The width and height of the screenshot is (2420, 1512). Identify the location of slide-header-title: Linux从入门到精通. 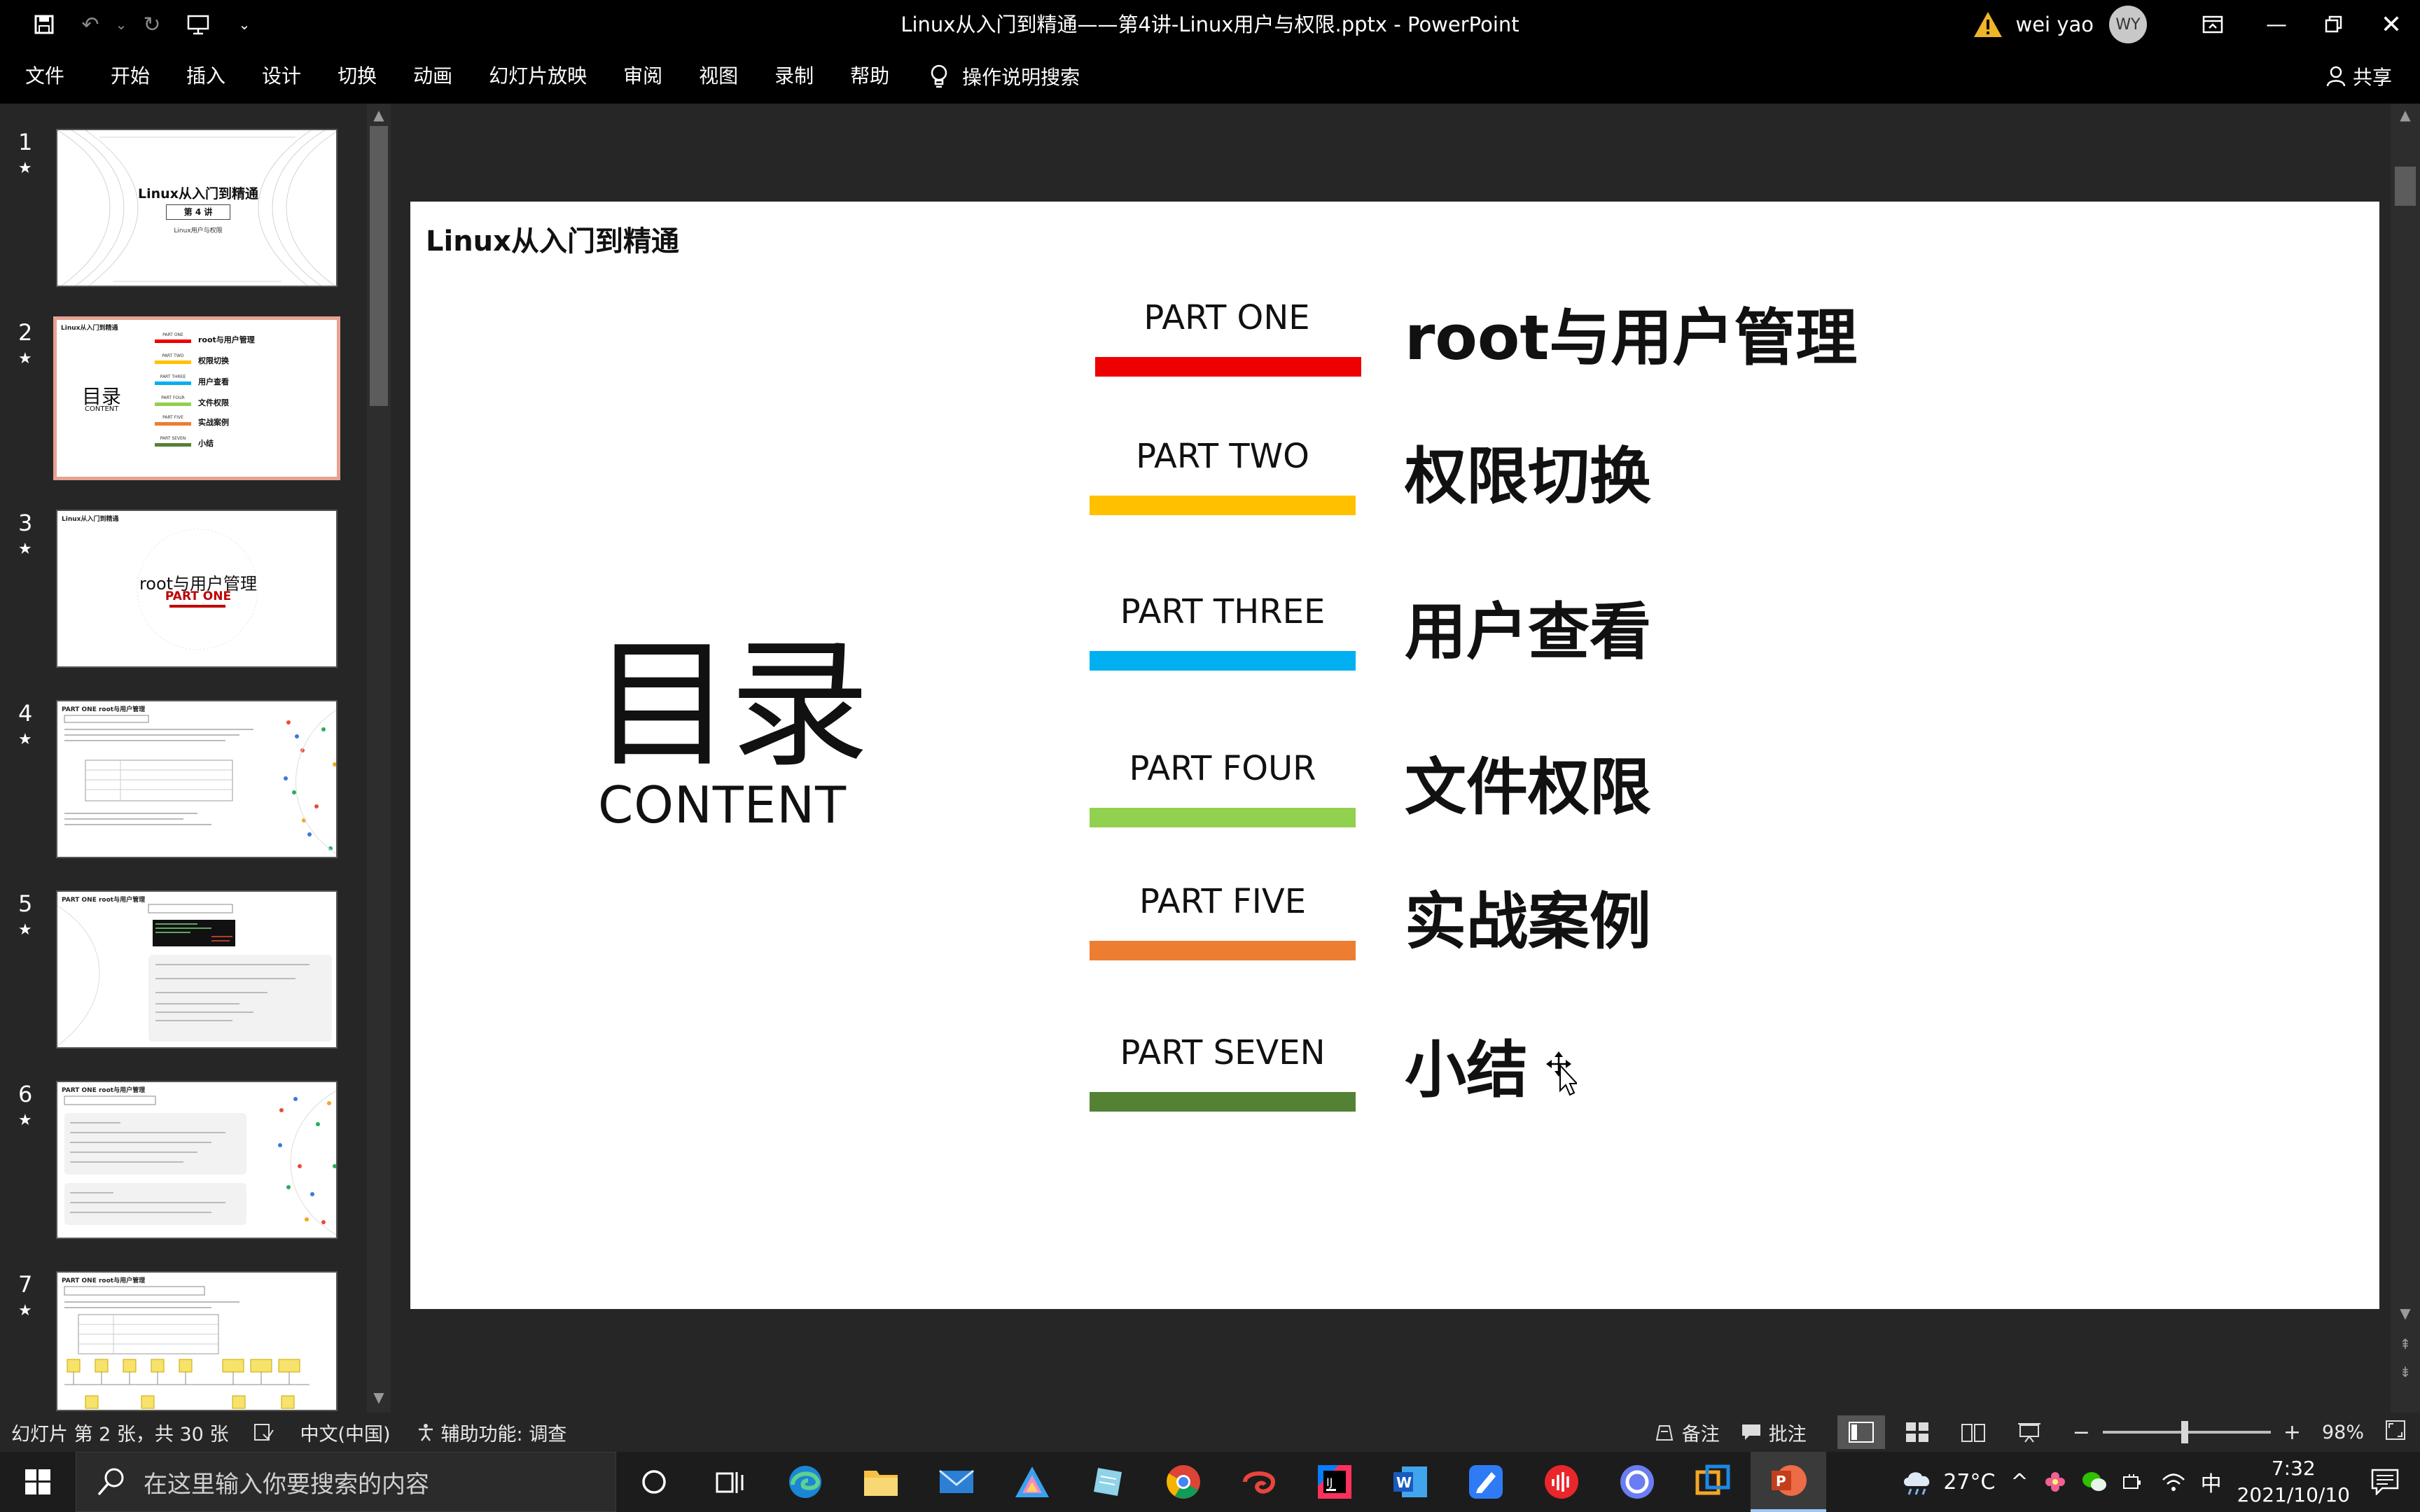
(552, 238).